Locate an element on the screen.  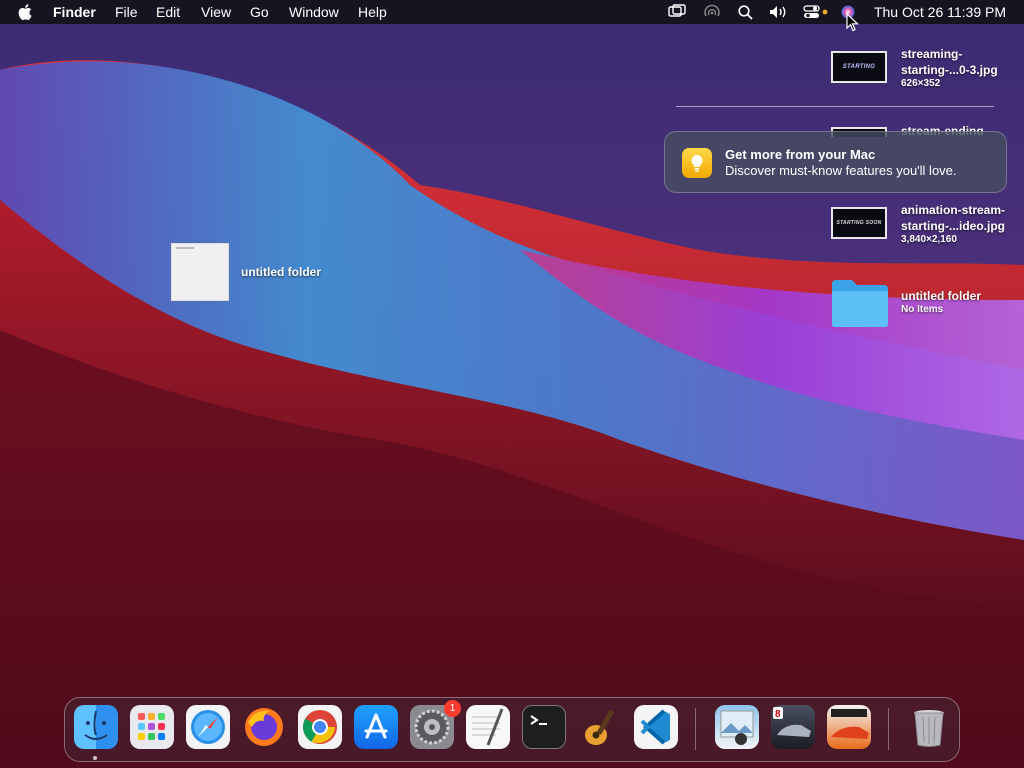
volume-icon is located at coordinates (779, 12).